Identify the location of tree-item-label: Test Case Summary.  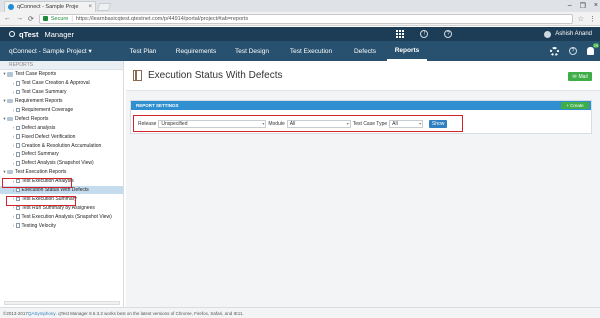
(44, 92).